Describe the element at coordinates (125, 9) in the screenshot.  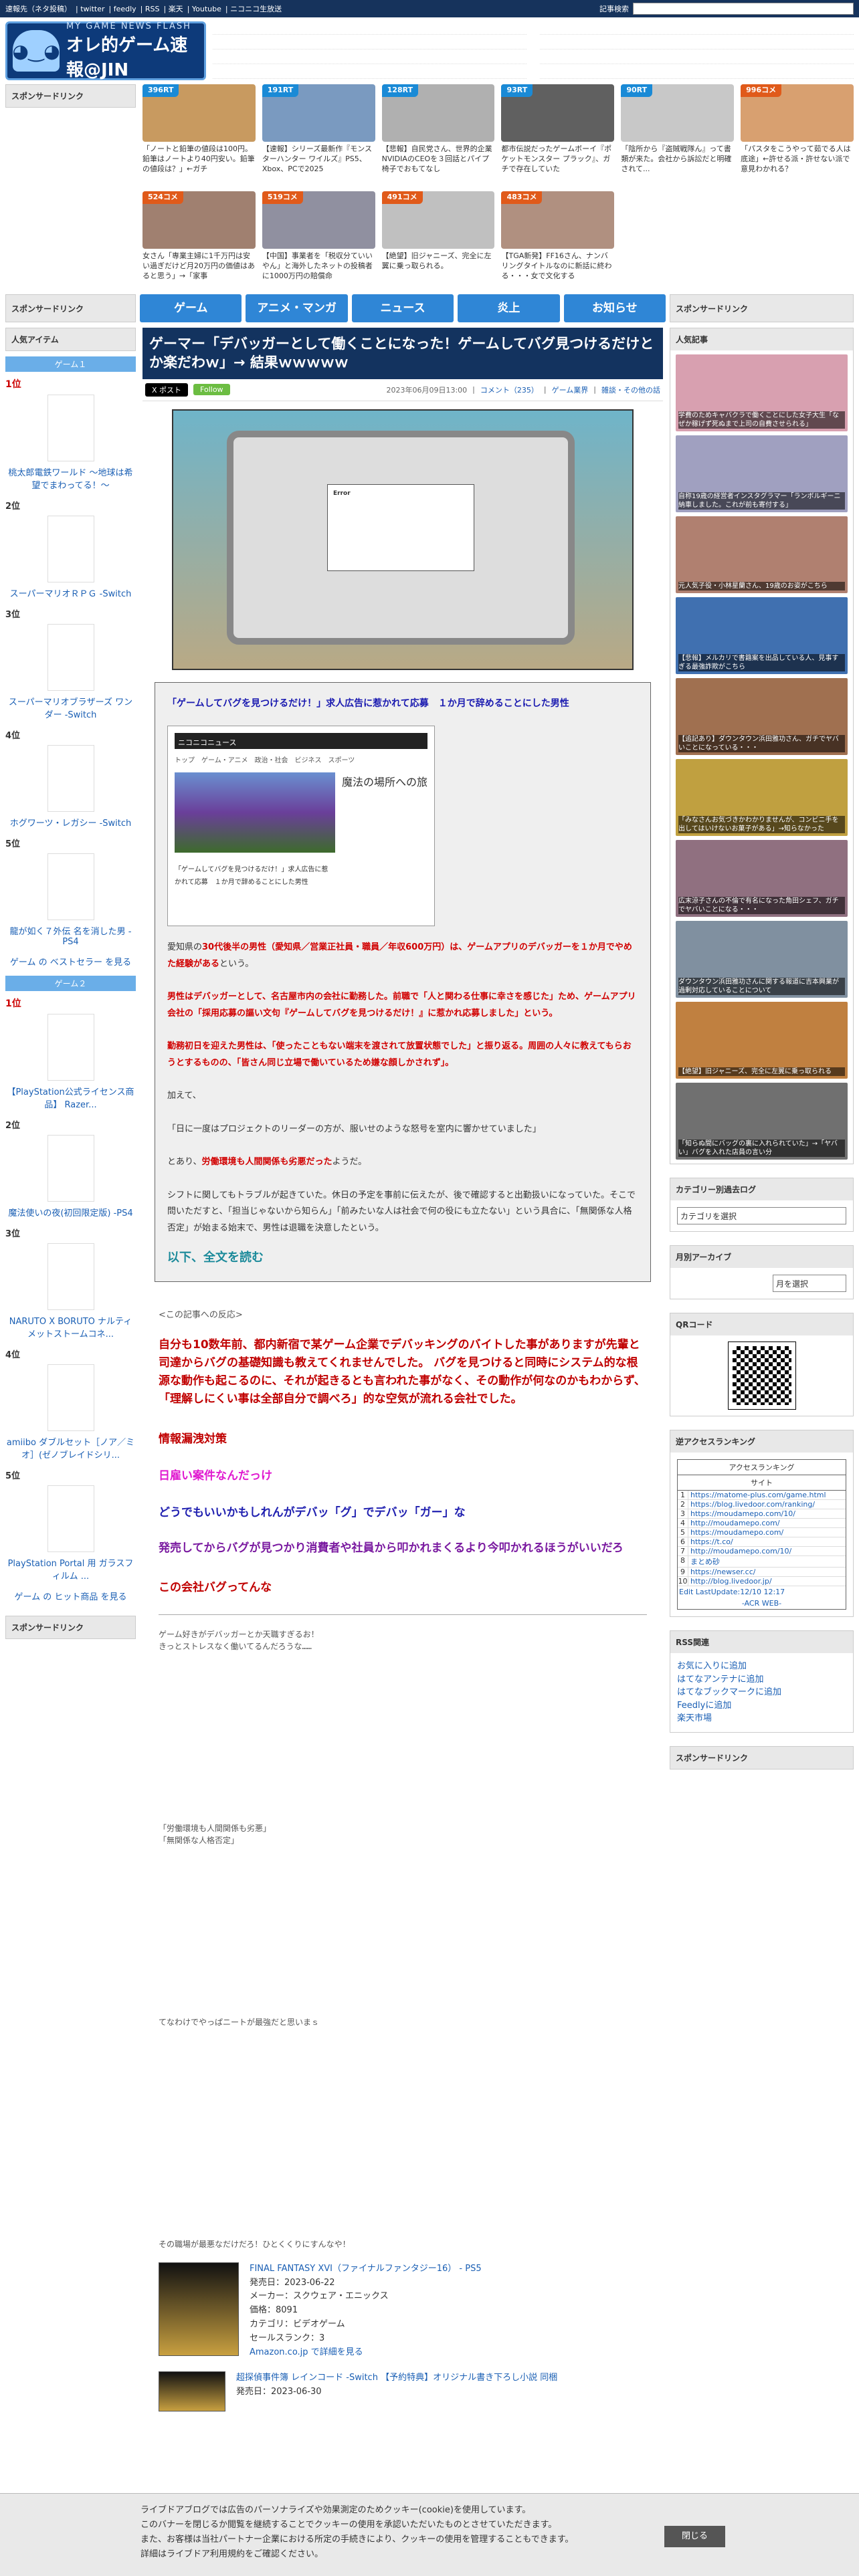
I see `top-link: feedly` at that location.